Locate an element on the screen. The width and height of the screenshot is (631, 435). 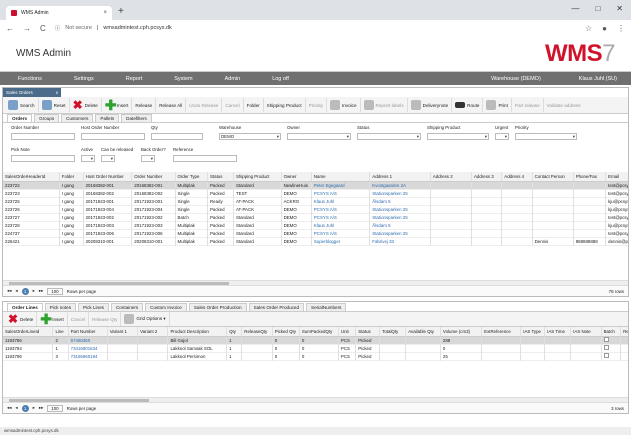
qty-input is located at coordinates (177, 136).